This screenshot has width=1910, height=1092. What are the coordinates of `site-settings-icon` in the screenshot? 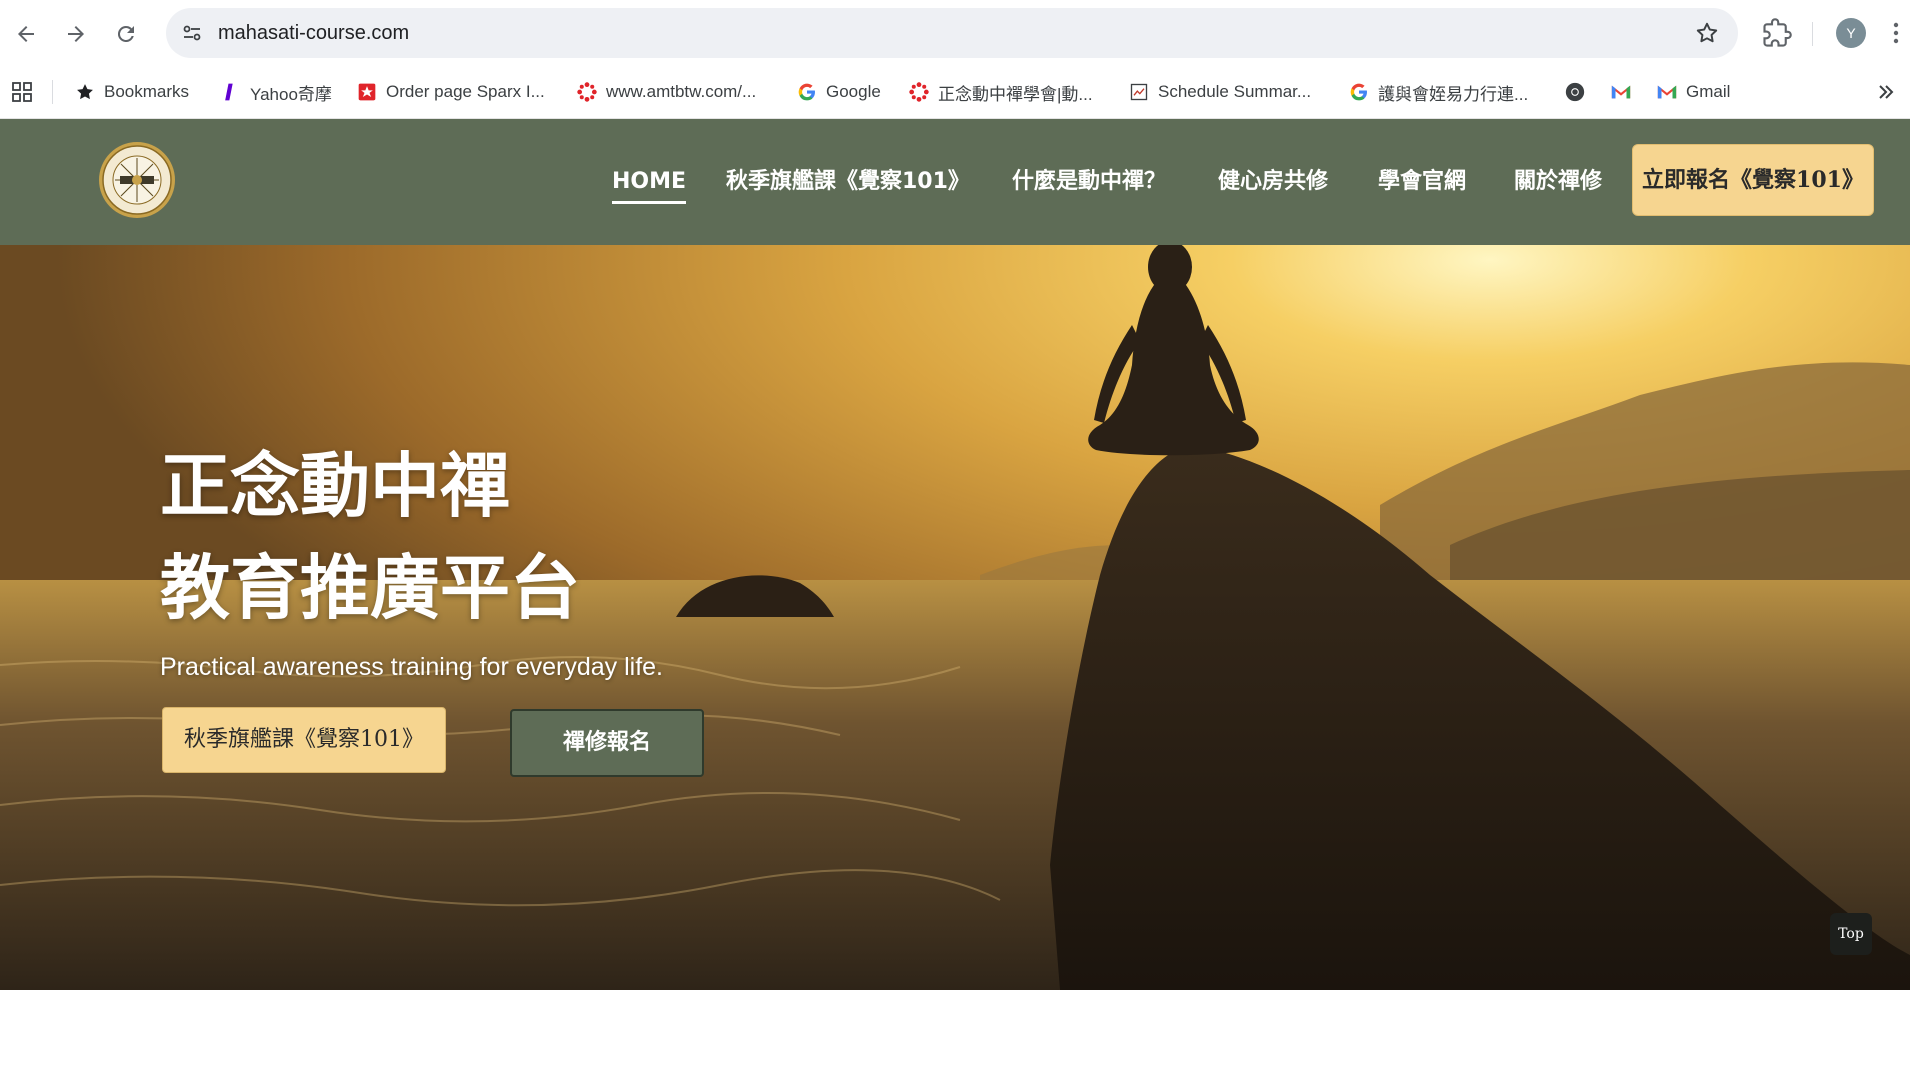 It's located at (192, 33).